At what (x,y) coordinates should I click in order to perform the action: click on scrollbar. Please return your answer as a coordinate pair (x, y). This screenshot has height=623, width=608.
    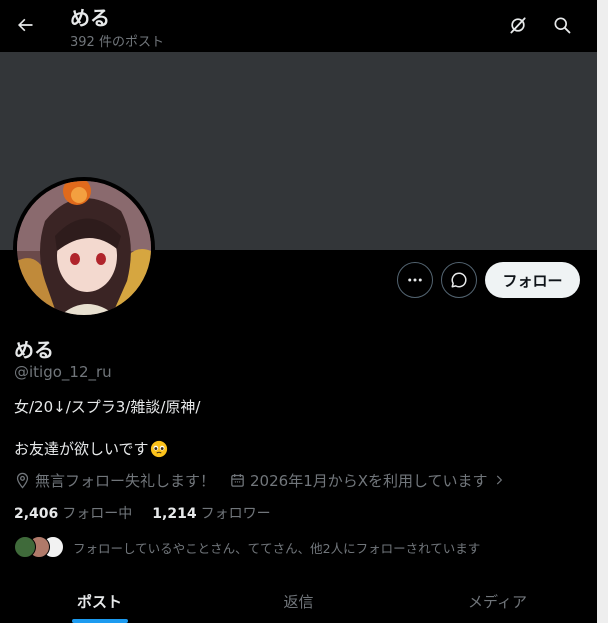
    Looking at the image, I should click on (602, 311).